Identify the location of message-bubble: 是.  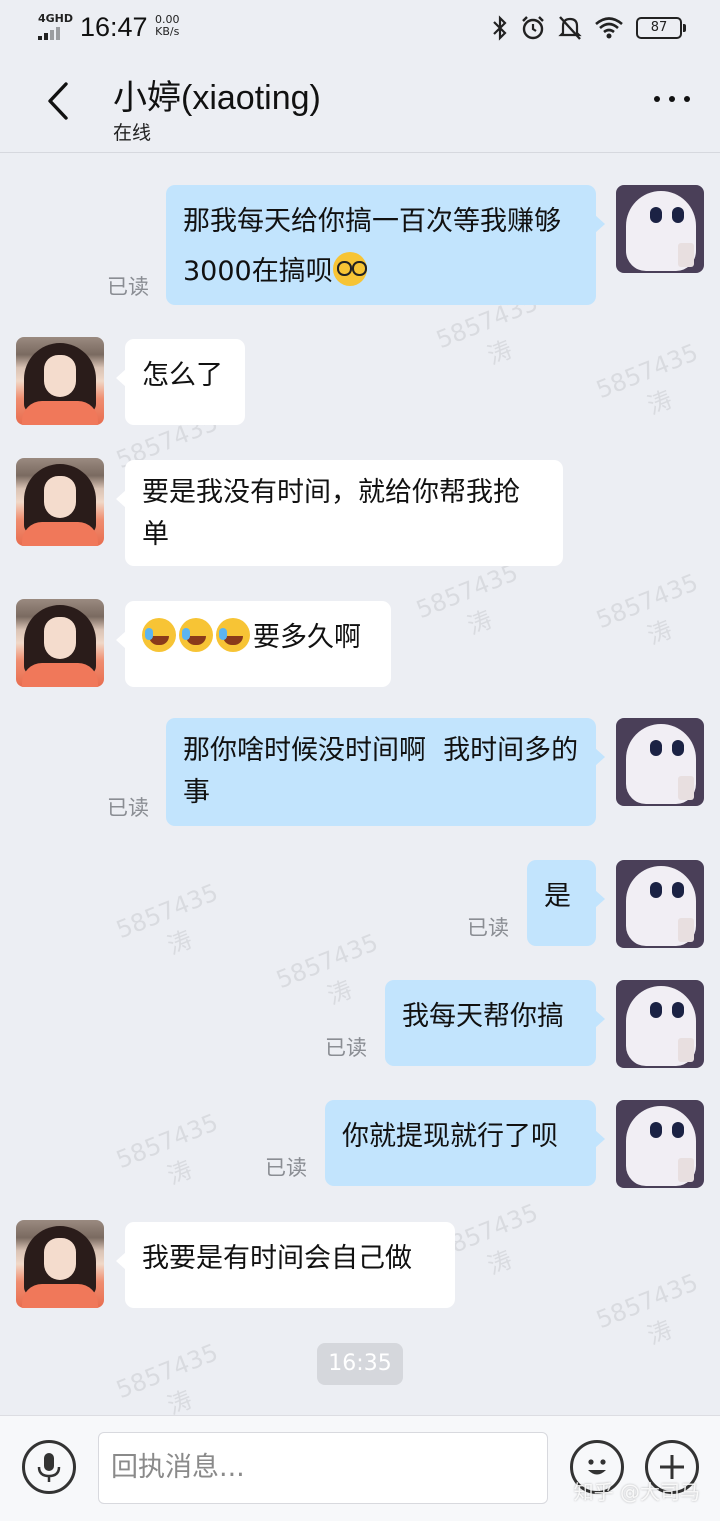
(566, 903).